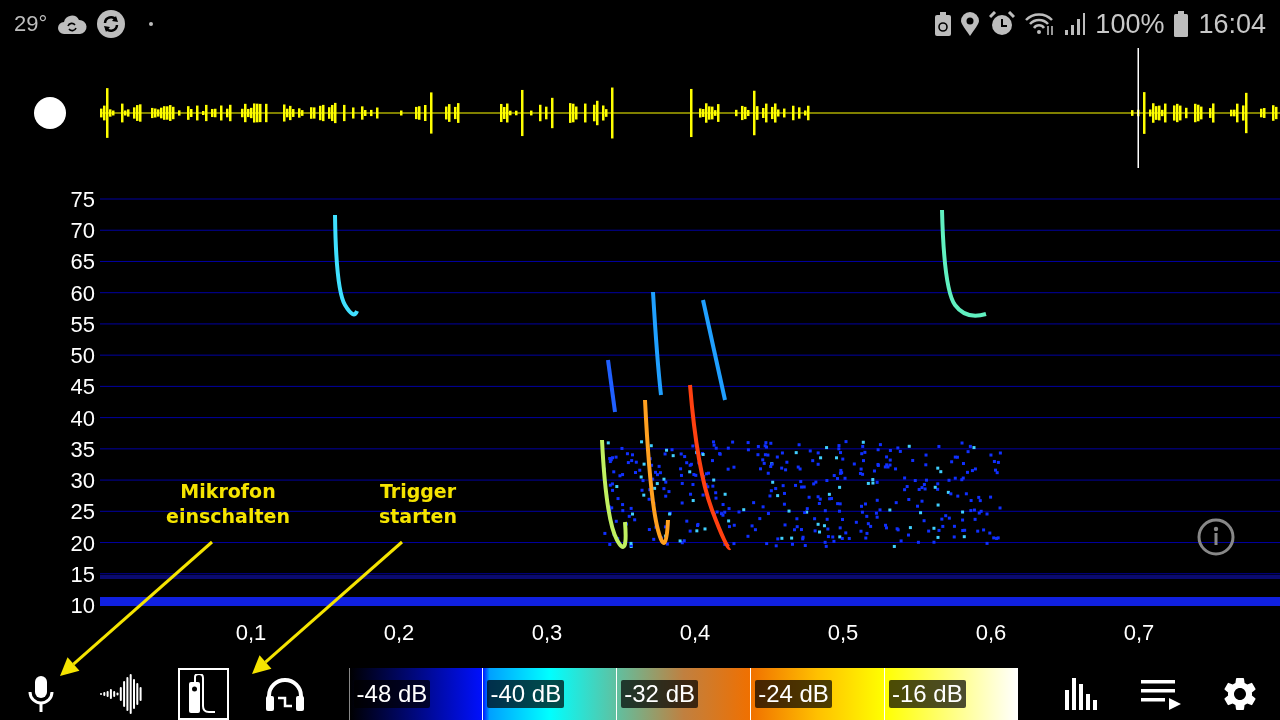 The width and height of the screenshot is (1280, 720). I want to click on y-axis-label: 25, so click(82, 512).